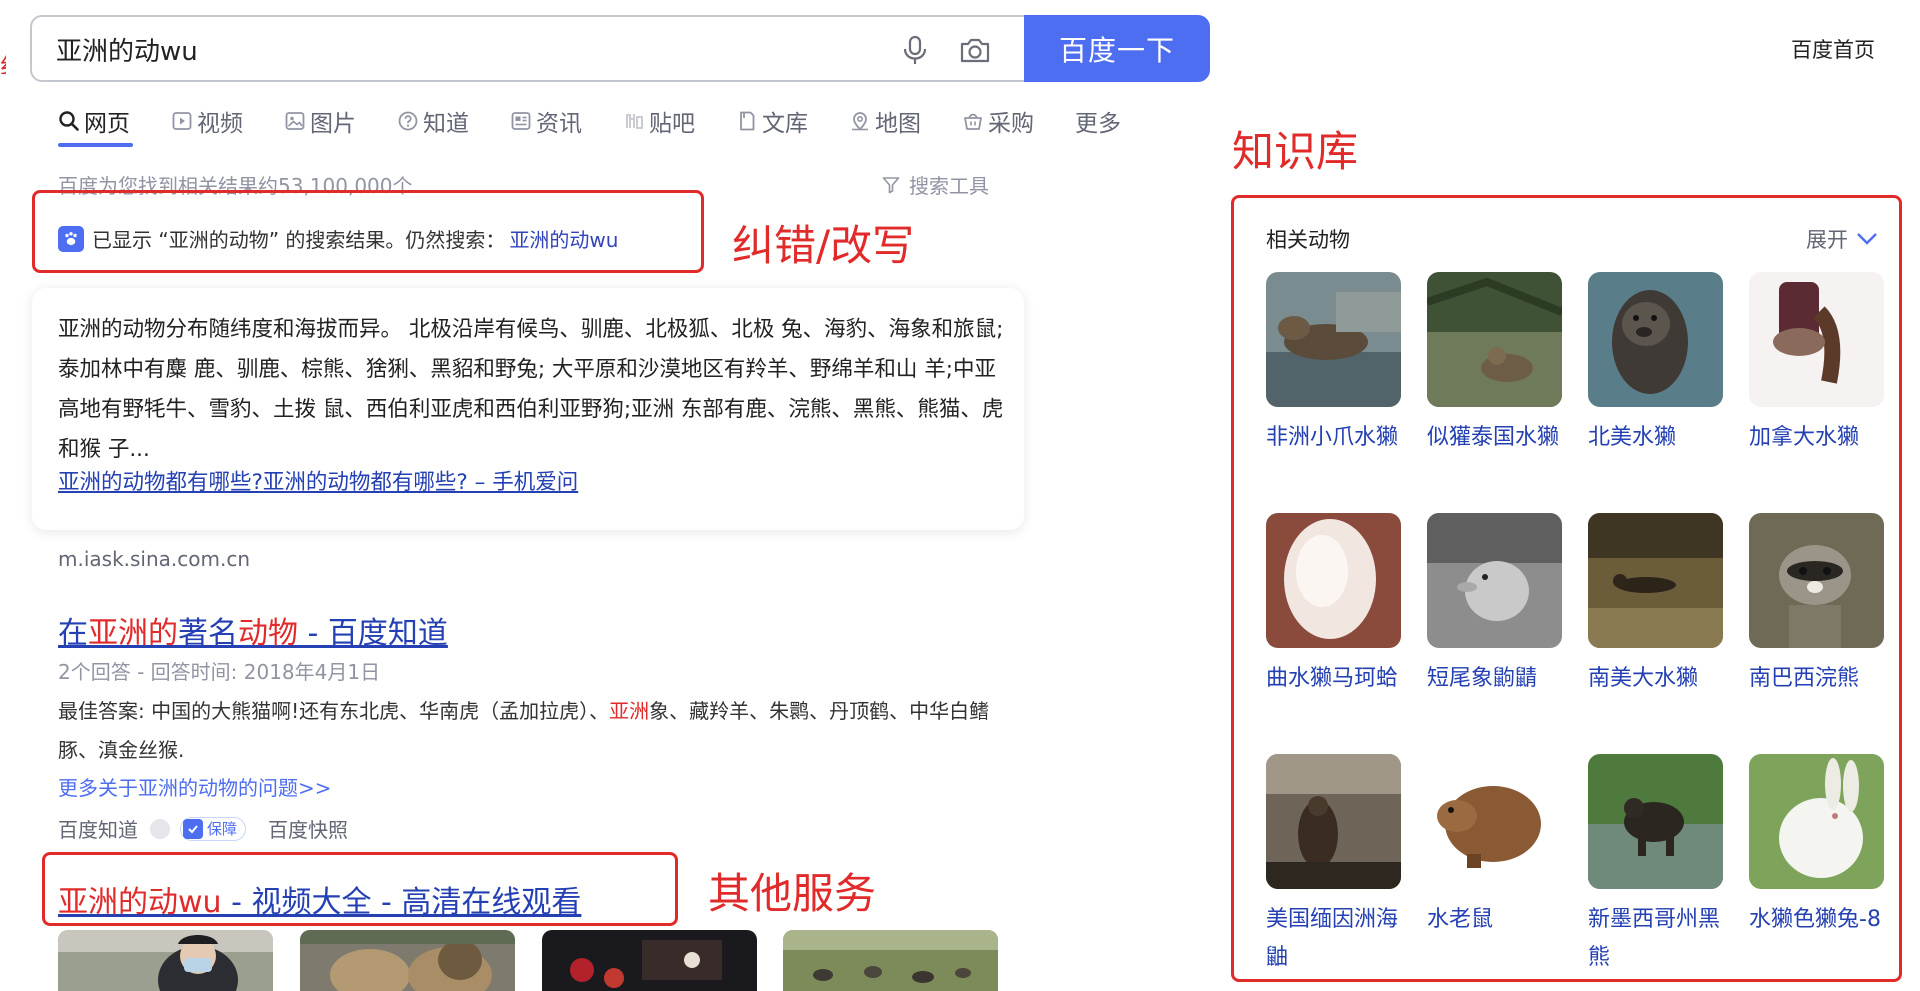  I want to click on annotation-edge-mark: 纠, so click(3, 60).